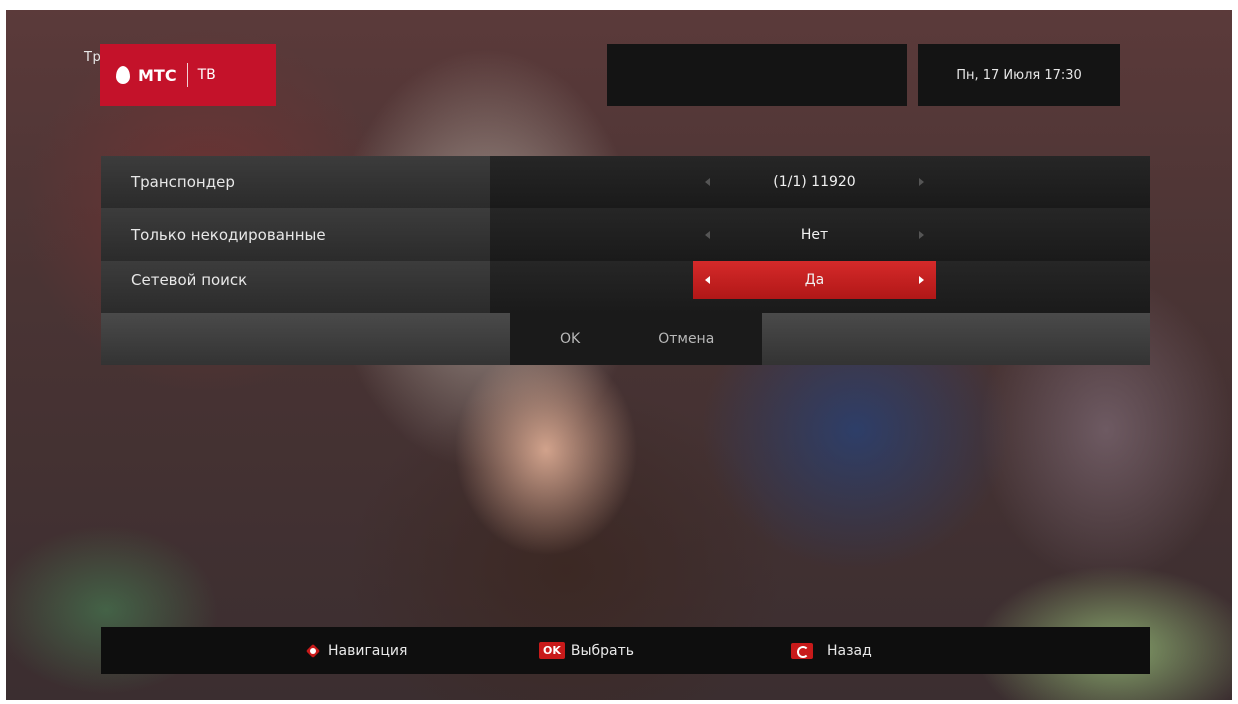 This screenshot has height=704, width=1238. I want to click on unencrypted-selector: Нет, so click(814, 234).